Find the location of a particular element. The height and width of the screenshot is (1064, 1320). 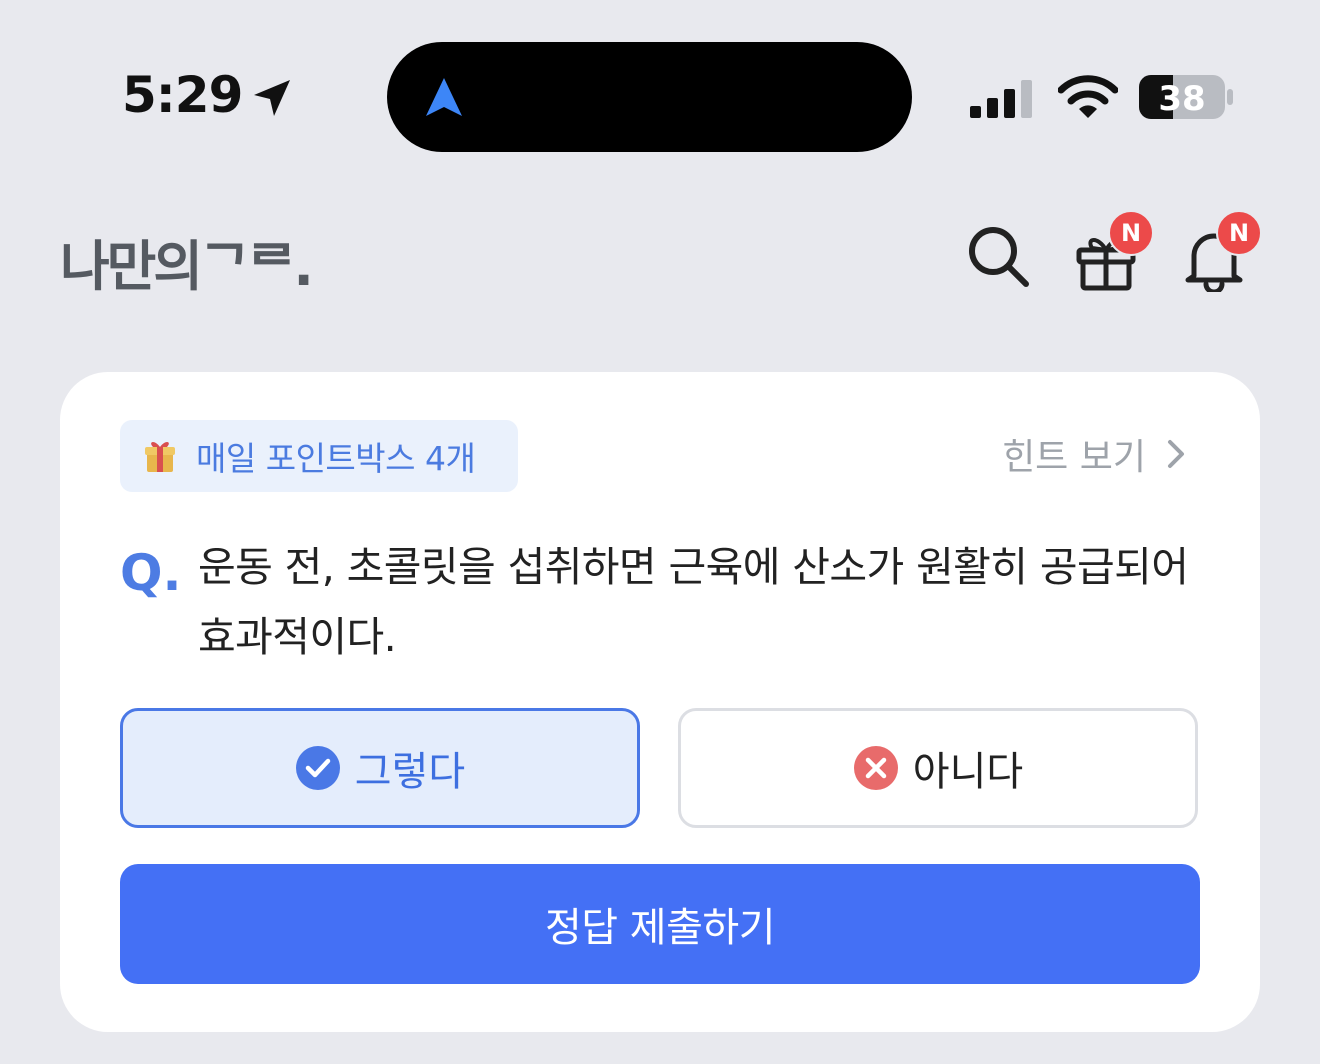

answer-yes-button: 그렇다 is located at coordinates (380, 768).